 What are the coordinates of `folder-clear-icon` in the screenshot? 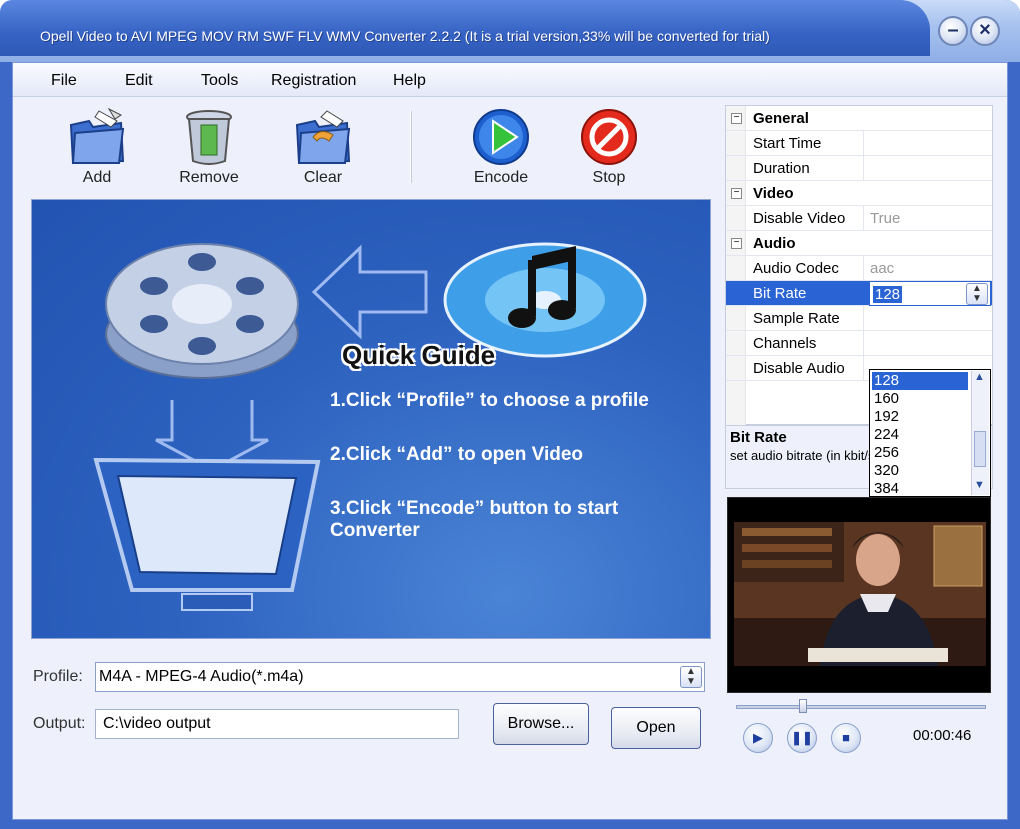 It's located at (323, 137).